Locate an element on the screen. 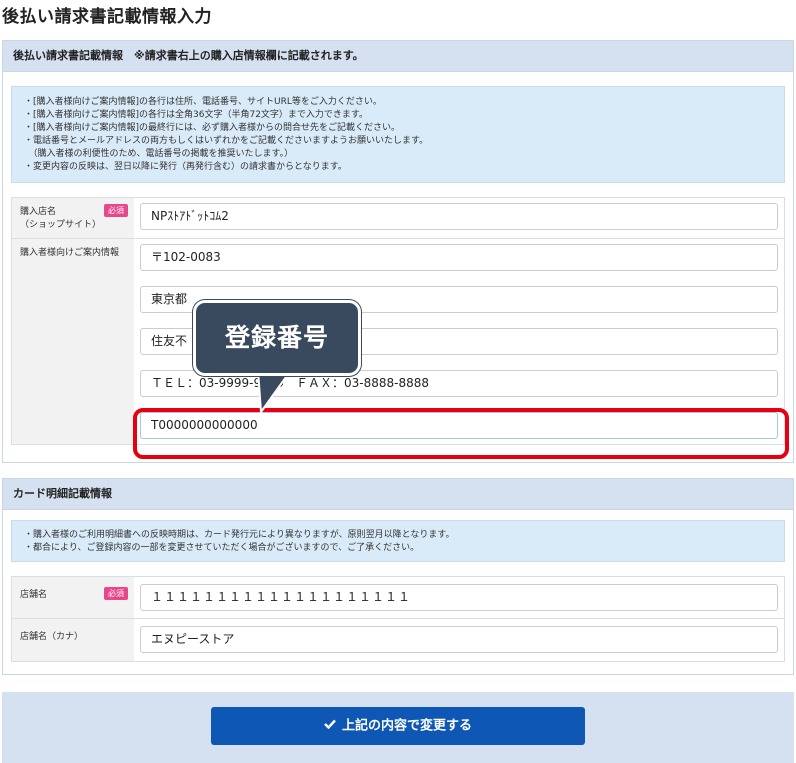 The height and width of the screenshot is (763, 796). notice-line: ・変更内容の反映は、翌日以降に発行（再発行含む）の請求書からとなります。 is located at coordinates (185, 167).